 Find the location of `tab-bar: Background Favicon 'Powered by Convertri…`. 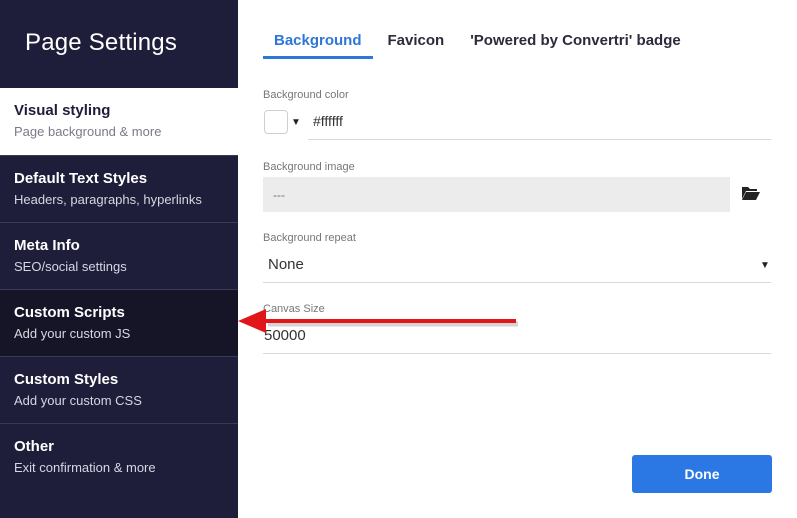

tab-bar: Background Favicon 'Powered by Convertri… is located at coordinates (479, 45).